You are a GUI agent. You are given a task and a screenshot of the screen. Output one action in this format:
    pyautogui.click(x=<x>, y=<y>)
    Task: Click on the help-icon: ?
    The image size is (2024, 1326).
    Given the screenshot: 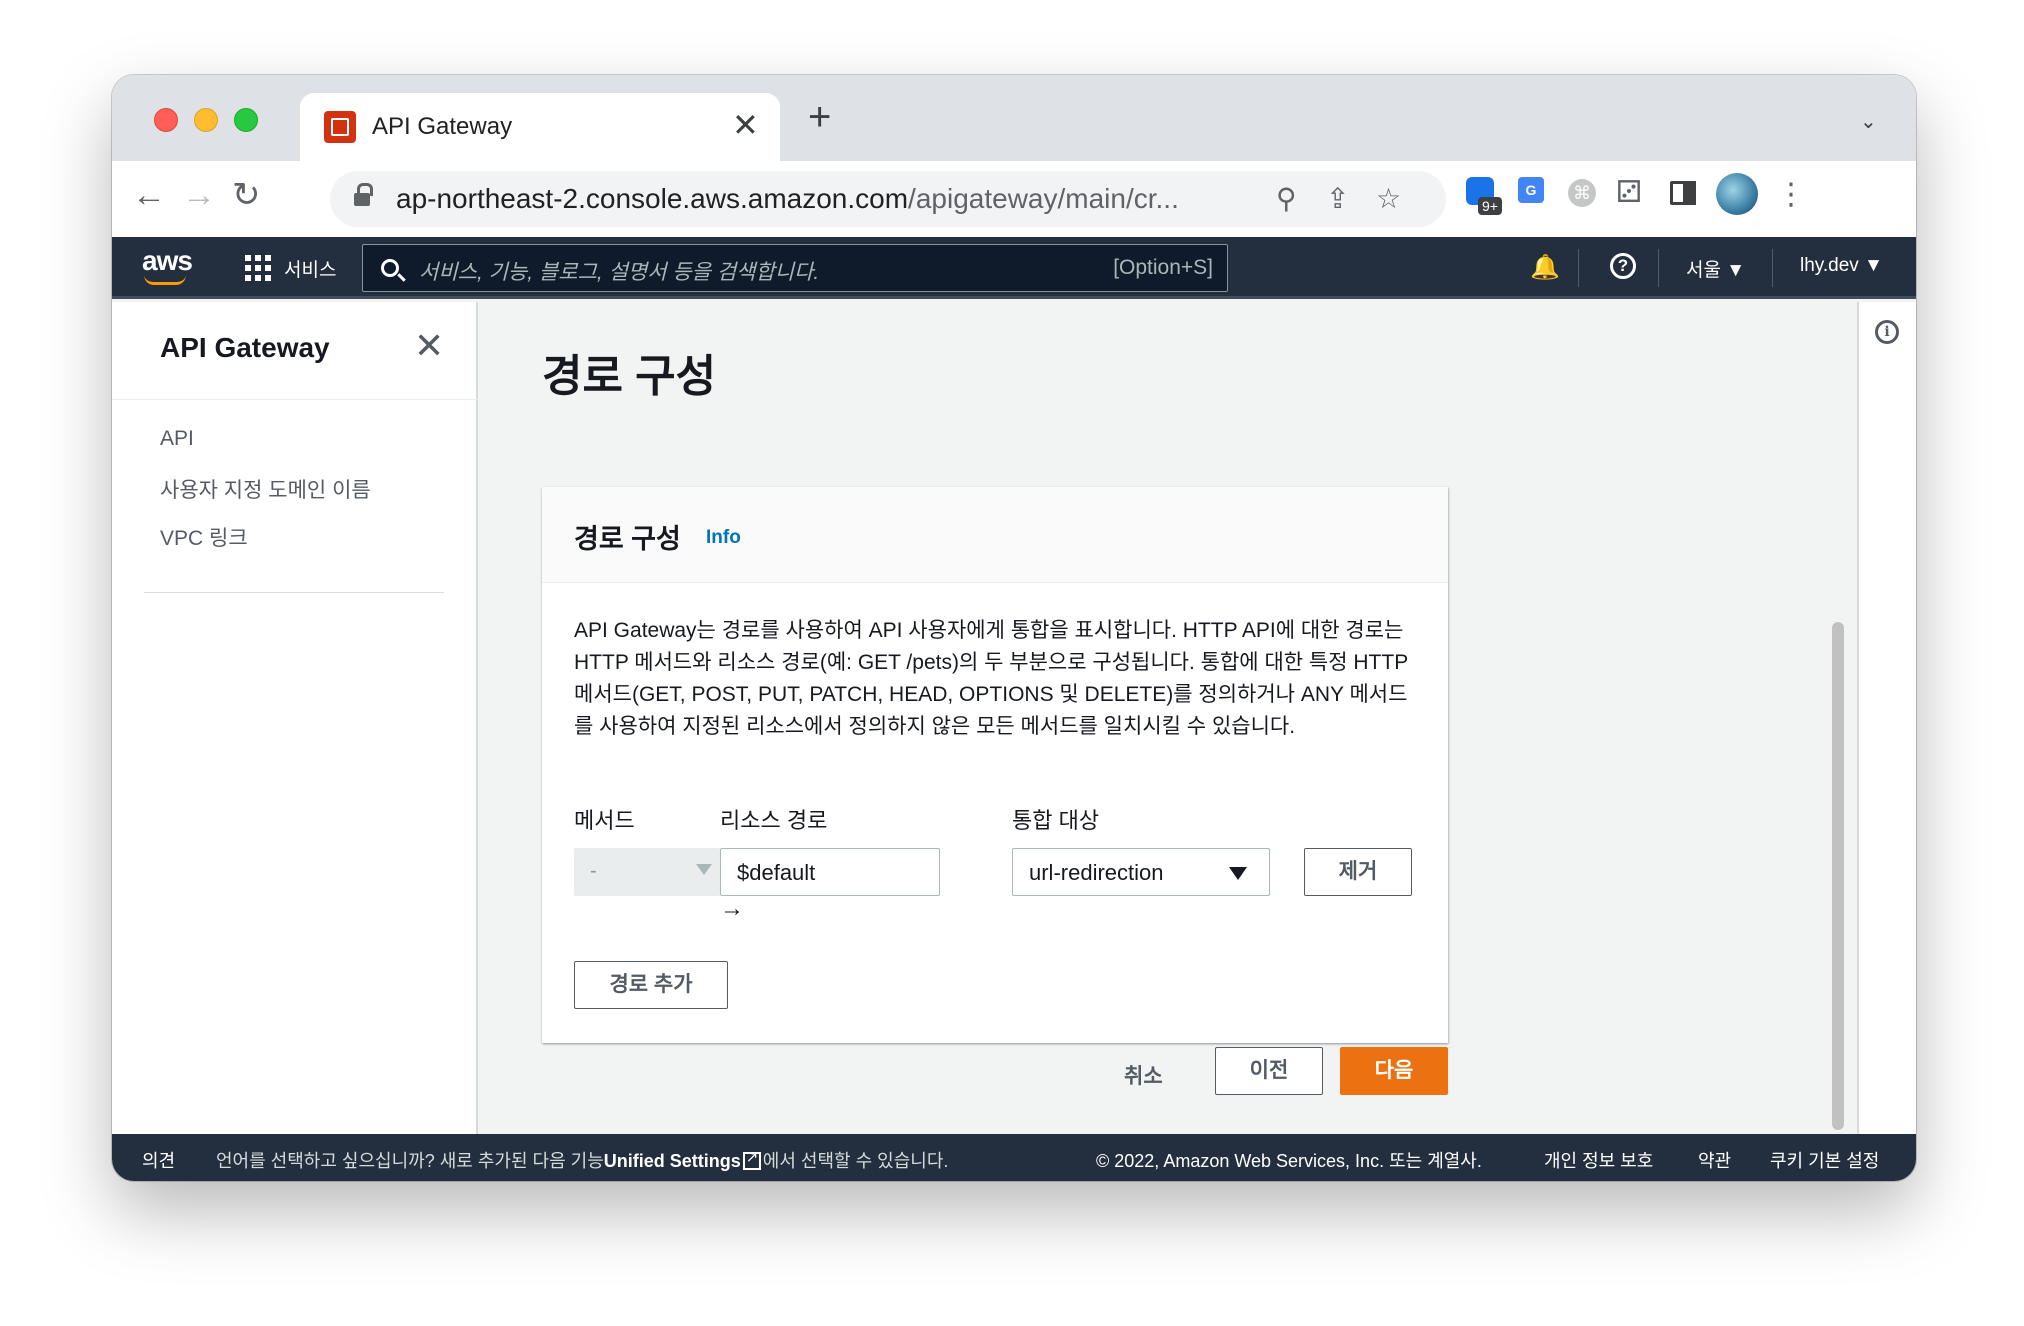 What is the action you would take?
    pyautogui.click(x=1623, y=266)
    